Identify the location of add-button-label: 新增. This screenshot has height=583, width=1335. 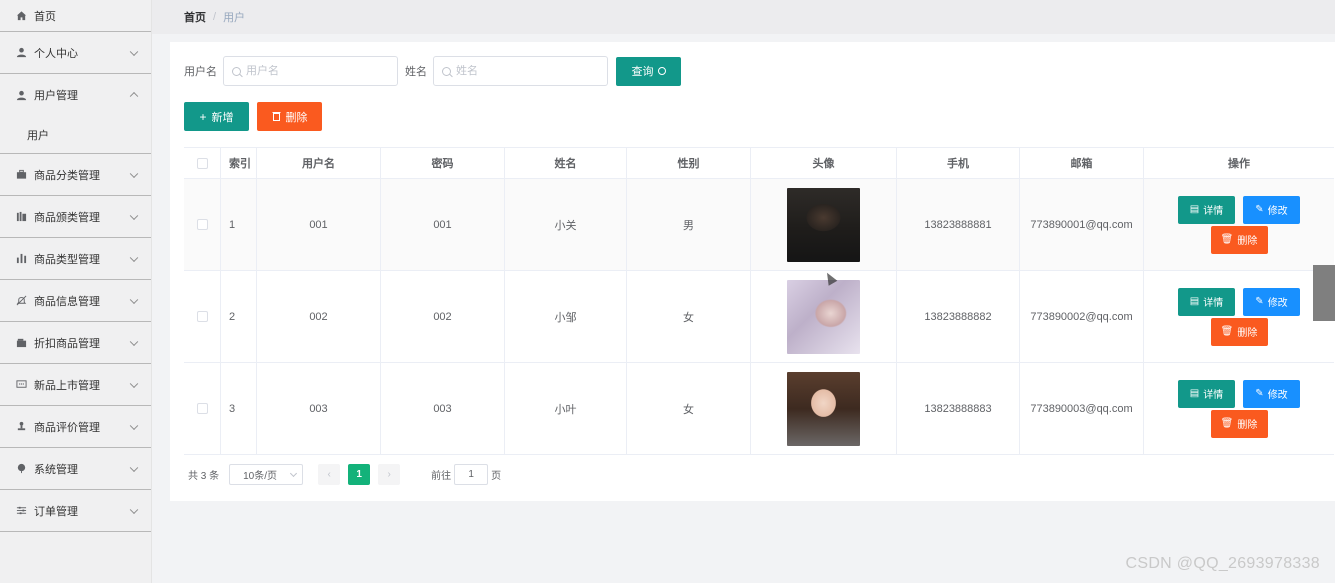
(222, 117).